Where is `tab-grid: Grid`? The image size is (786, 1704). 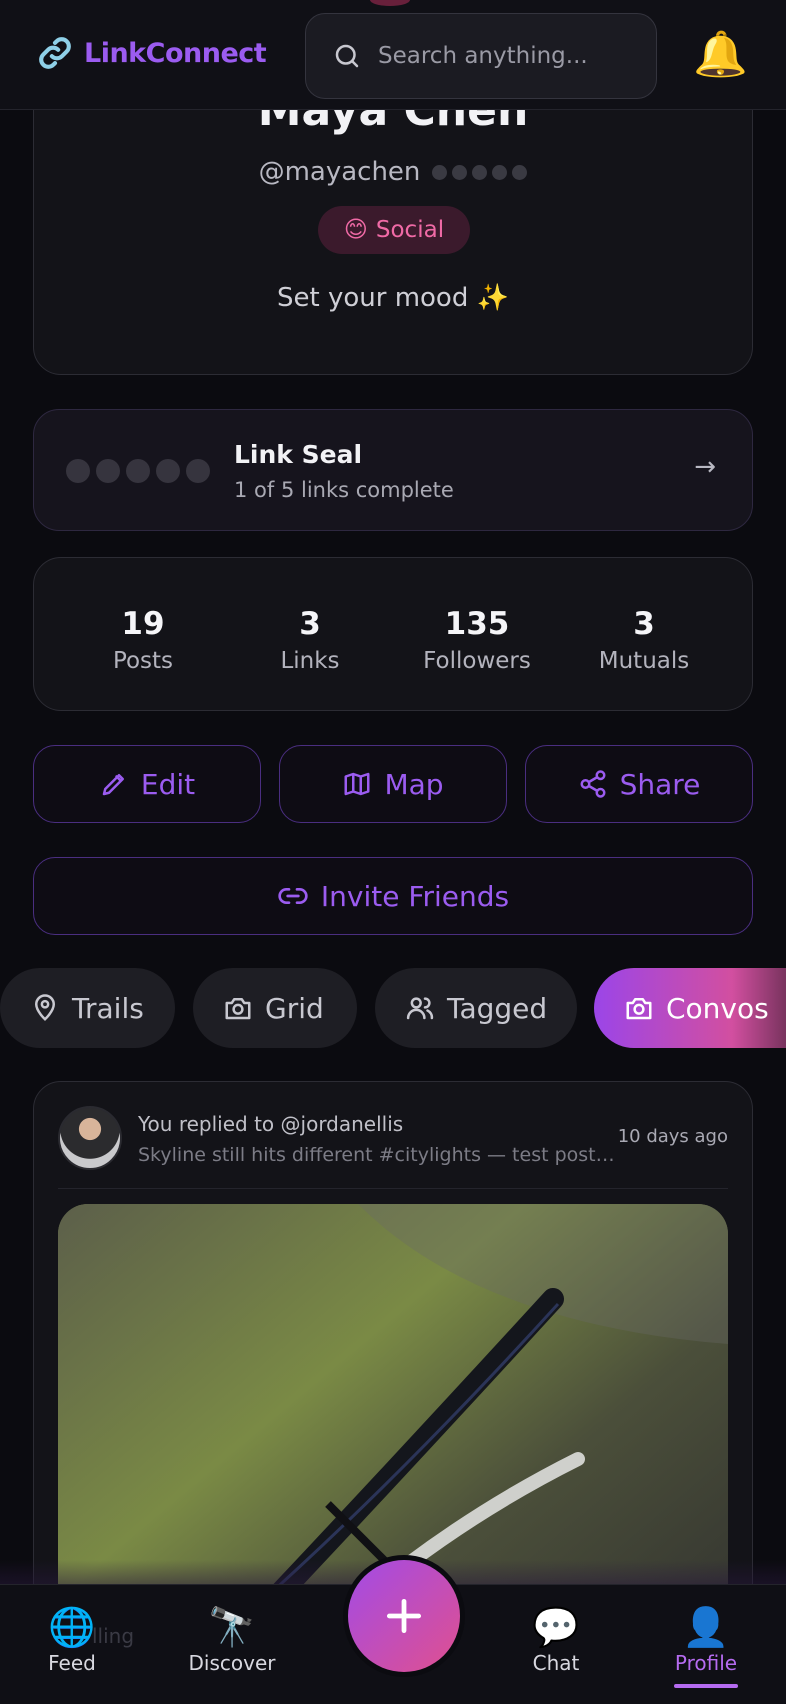
tab-grid: Grid is located at coordinates (275, 1008).